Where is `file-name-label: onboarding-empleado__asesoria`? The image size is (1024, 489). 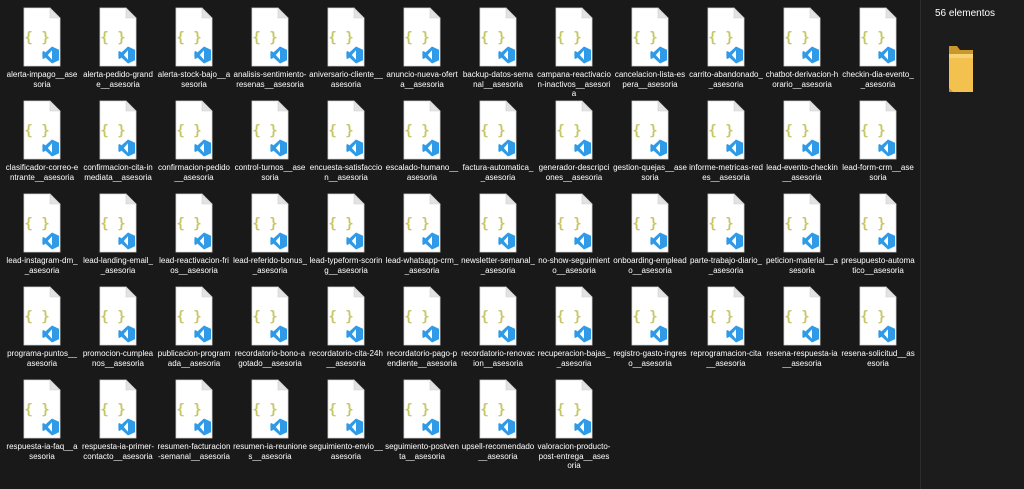
file-name-label: onboarding-empleado__asesoria is located at coordinates (650, 265).